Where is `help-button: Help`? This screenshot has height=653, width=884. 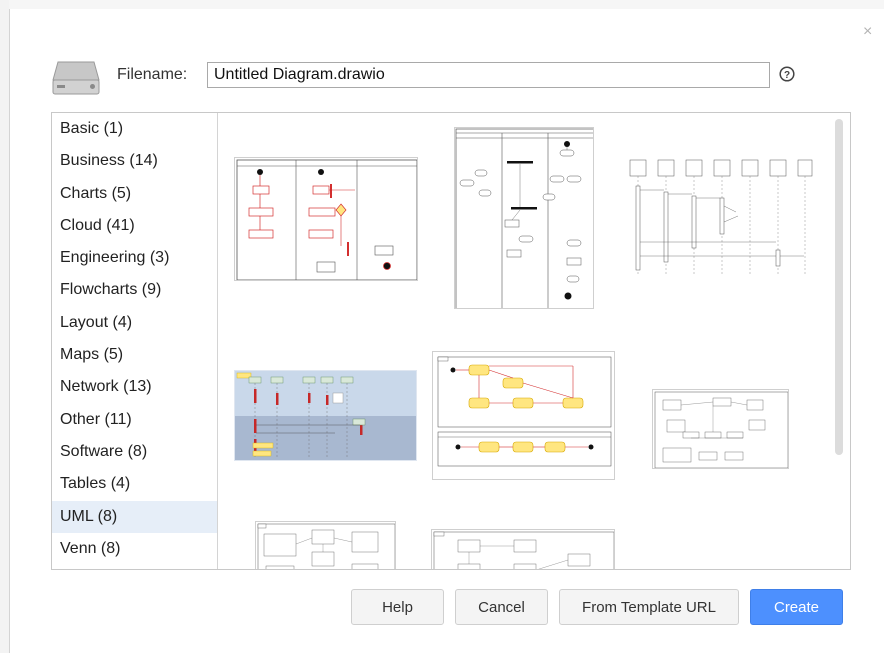 help-button: Help is located at coordinates (397, 607).